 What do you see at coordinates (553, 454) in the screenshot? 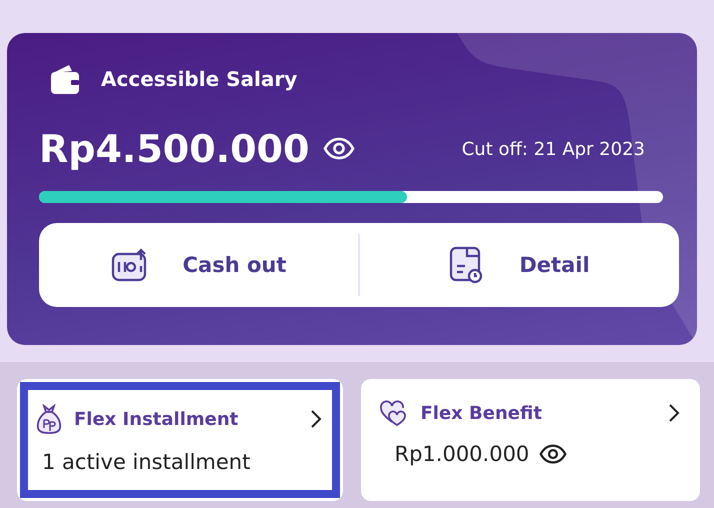
I see `eye-icon` at bounding box center [553, 454].